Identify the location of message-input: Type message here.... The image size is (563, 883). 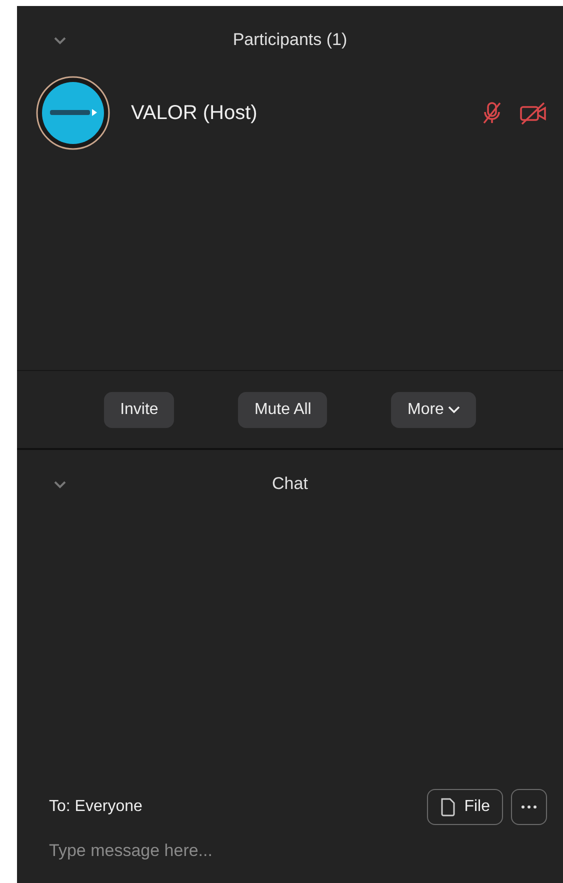
(298, 851).